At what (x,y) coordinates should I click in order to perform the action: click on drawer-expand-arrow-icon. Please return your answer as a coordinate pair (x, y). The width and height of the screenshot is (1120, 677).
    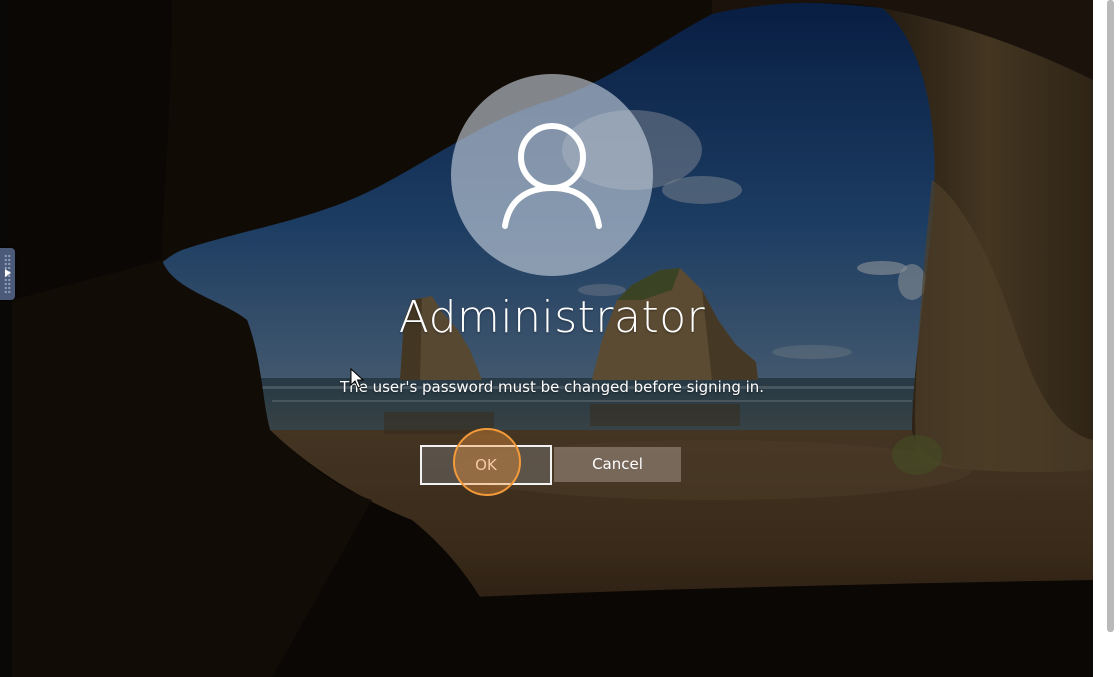
    Looking at the image, I should click on (8, 273).